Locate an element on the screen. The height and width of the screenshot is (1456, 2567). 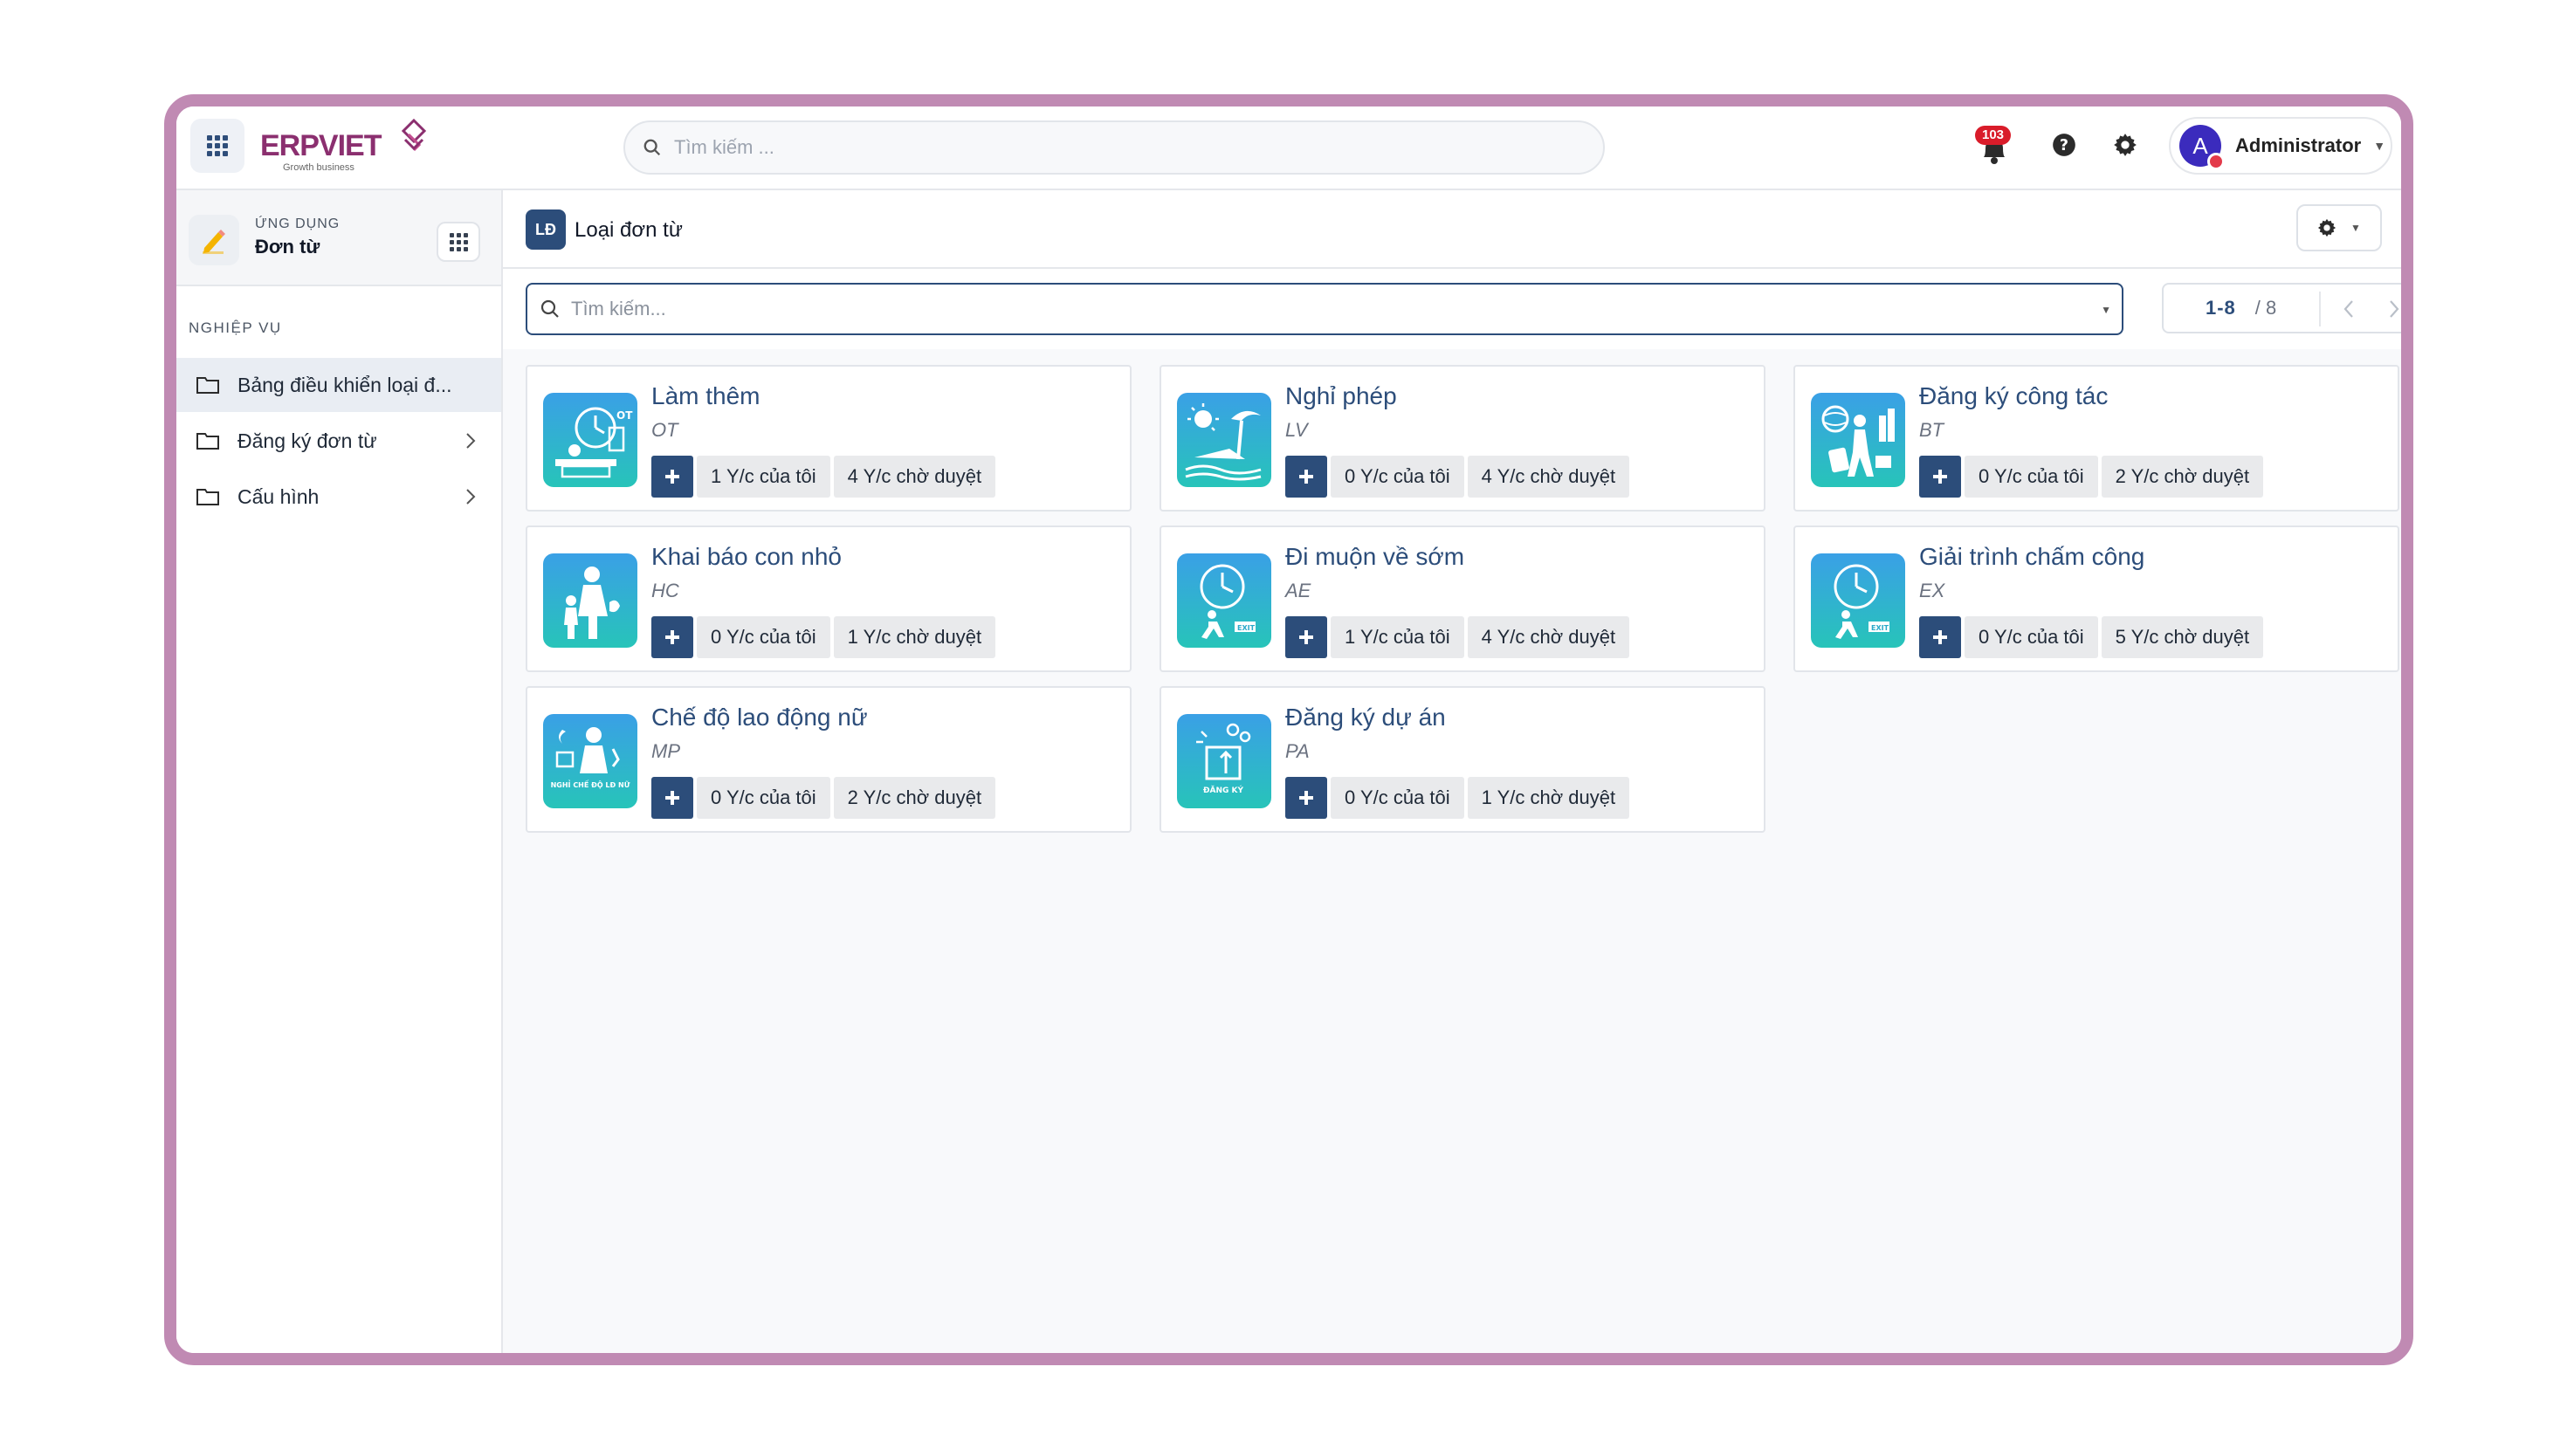
card-code: OT is located at coordinates (664, 430).